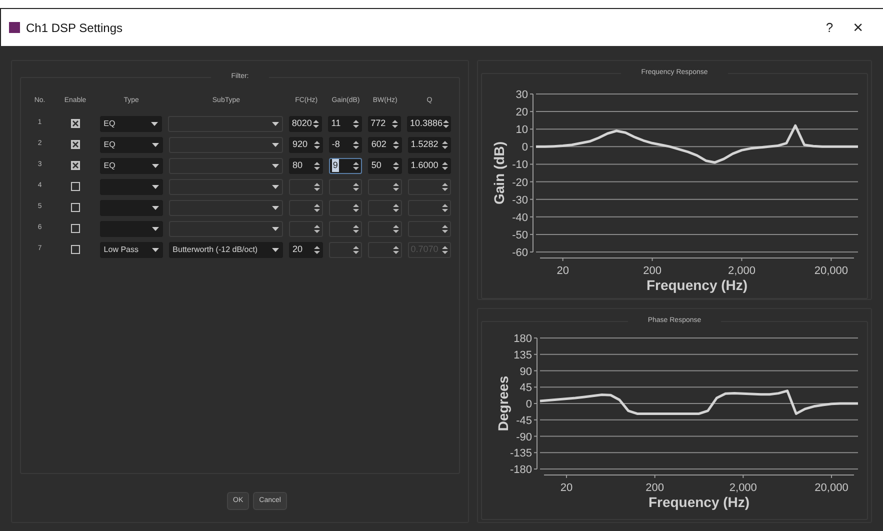  I want to click on spin-field: 8020, so click(305, 124).